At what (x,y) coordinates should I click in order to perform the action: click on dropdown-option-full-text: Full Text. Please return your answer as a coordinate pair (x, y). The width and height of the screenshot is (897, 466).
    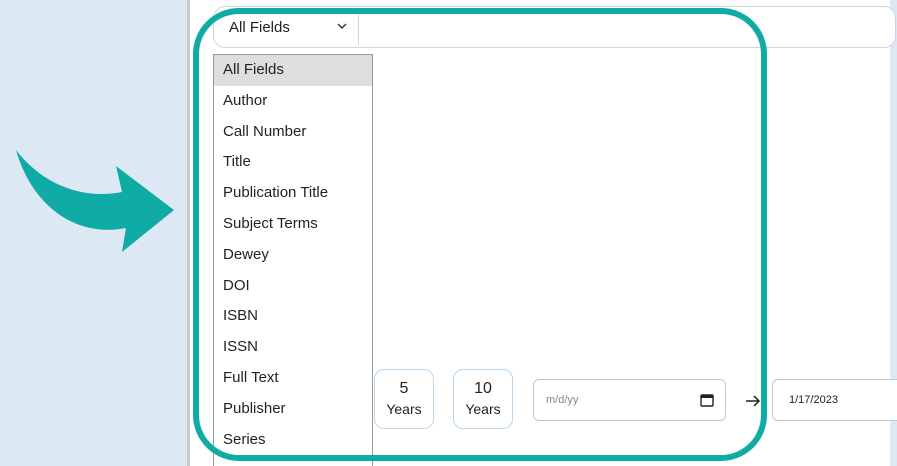
    Looking at the image, I should click on (293, 378).